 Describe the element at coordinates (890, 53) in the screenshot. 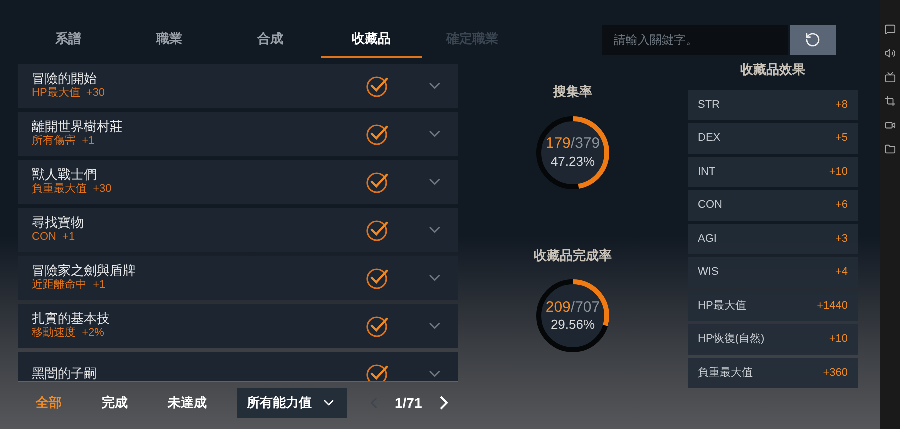

I see `speaker-icon` at that location.